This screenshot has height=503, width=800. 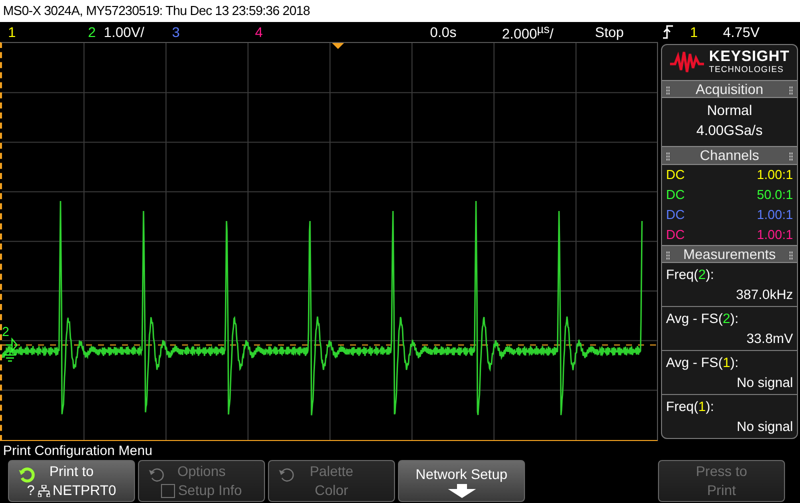 I want to click on section-header: Measurements, so click(x=729, y=253).